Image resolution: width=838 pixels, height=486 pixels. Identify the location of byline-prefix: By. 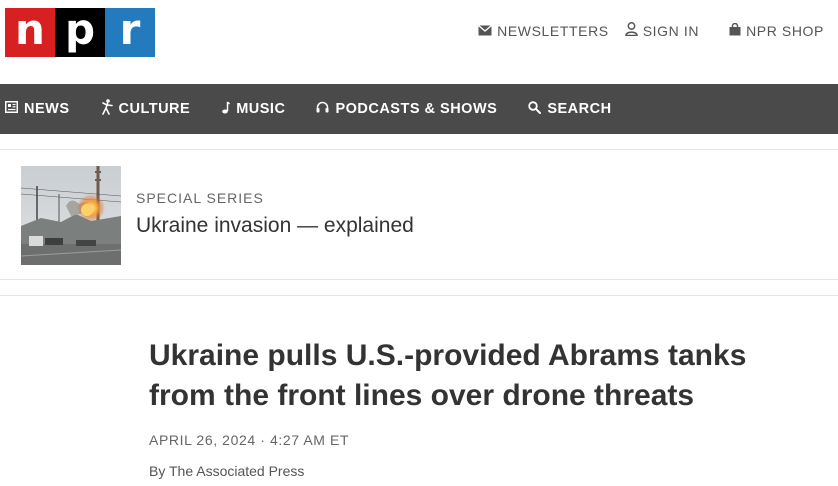
(157, 471).